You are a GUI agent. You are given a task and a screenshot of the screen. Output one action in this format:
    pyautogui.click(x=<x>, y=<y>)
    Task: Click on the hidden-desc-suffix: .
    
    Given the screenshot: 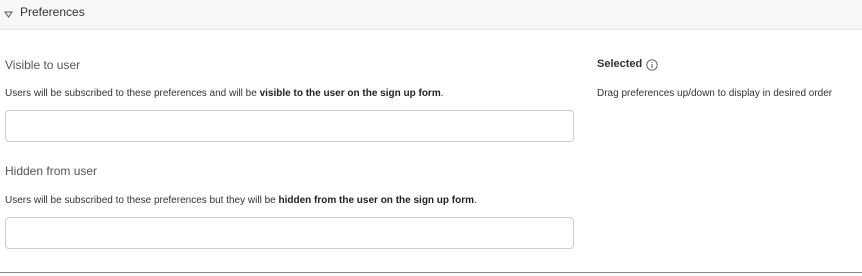 What is the action you would take?
    pyautogui.click(x=475, y=200)
    